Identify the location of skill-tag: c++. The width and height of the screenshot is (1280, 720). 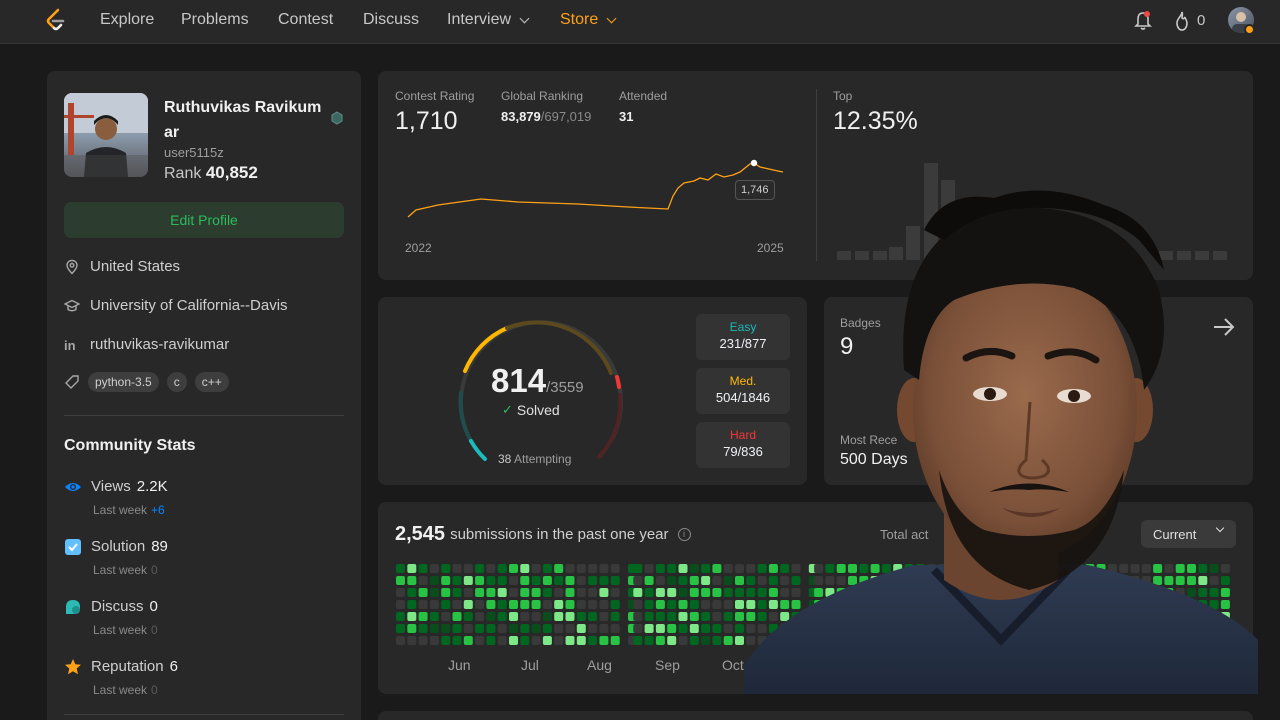
(211, 382).